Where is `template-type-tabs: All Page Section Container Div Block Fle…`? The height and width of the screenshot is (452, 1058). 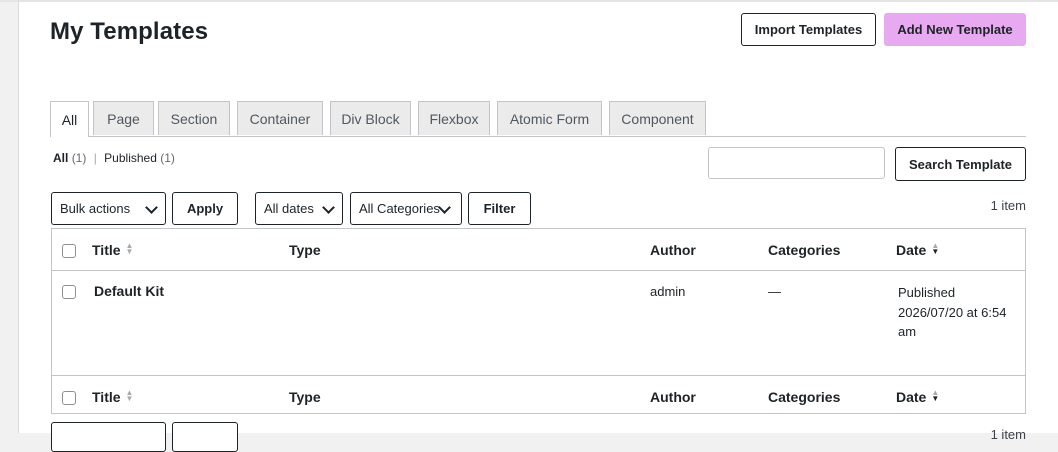 template-type-tabs: All Page Section Container Div Block Fle… is located at coordinates (538, 119).